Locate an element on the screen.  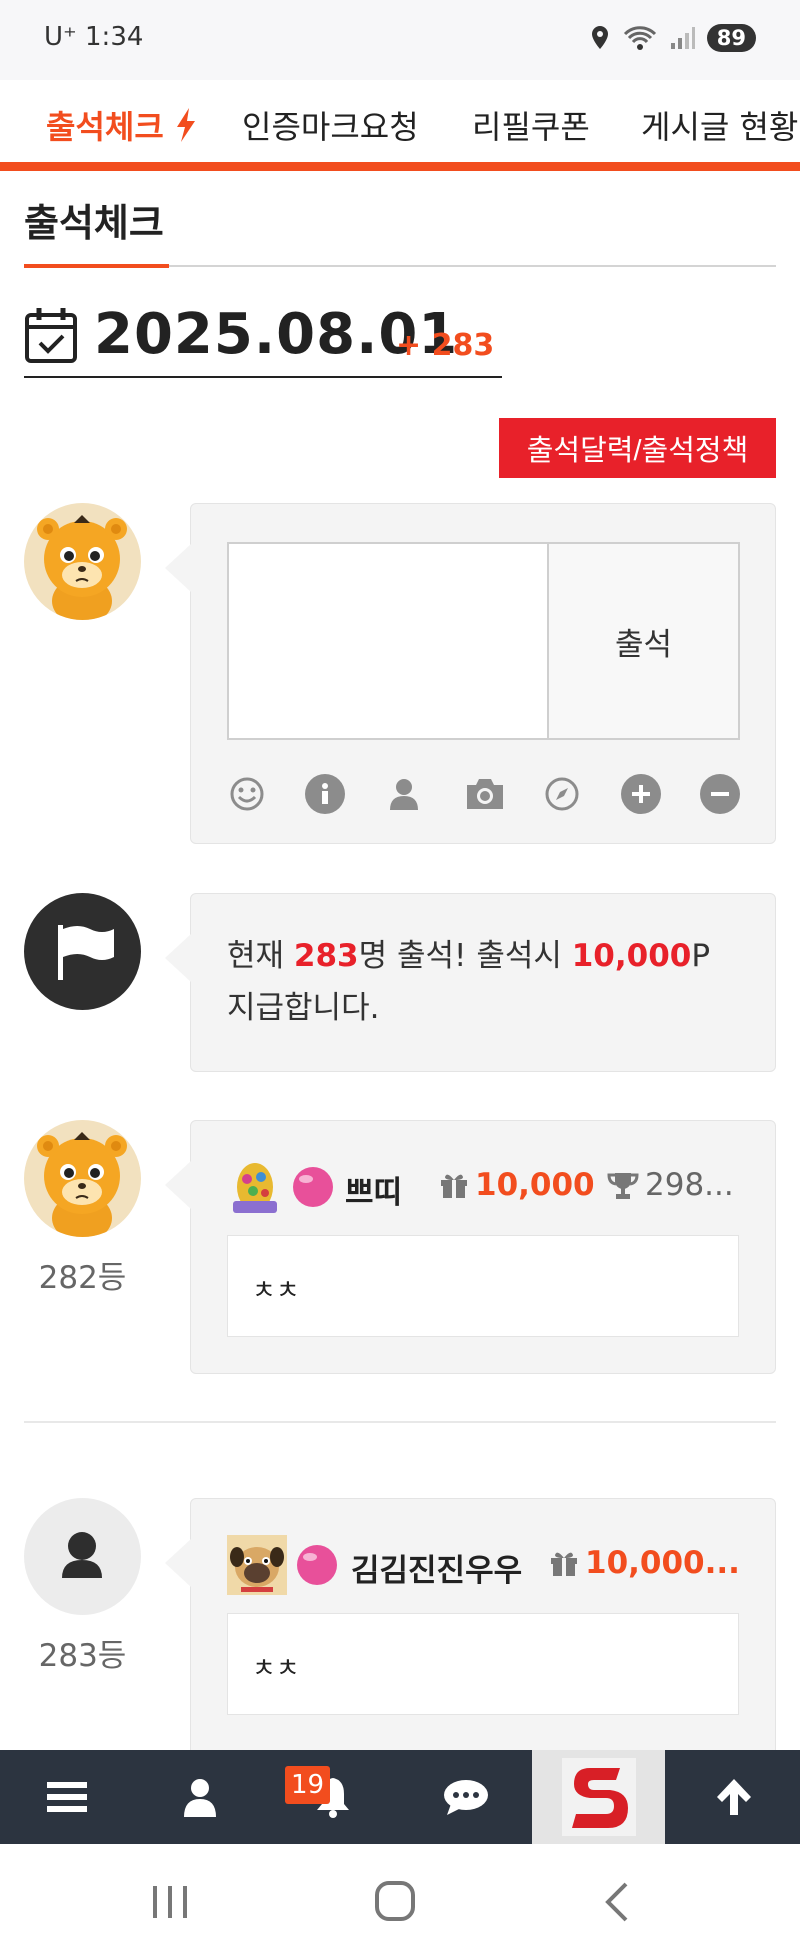
flag-icon is located at coordinates (86, 952).